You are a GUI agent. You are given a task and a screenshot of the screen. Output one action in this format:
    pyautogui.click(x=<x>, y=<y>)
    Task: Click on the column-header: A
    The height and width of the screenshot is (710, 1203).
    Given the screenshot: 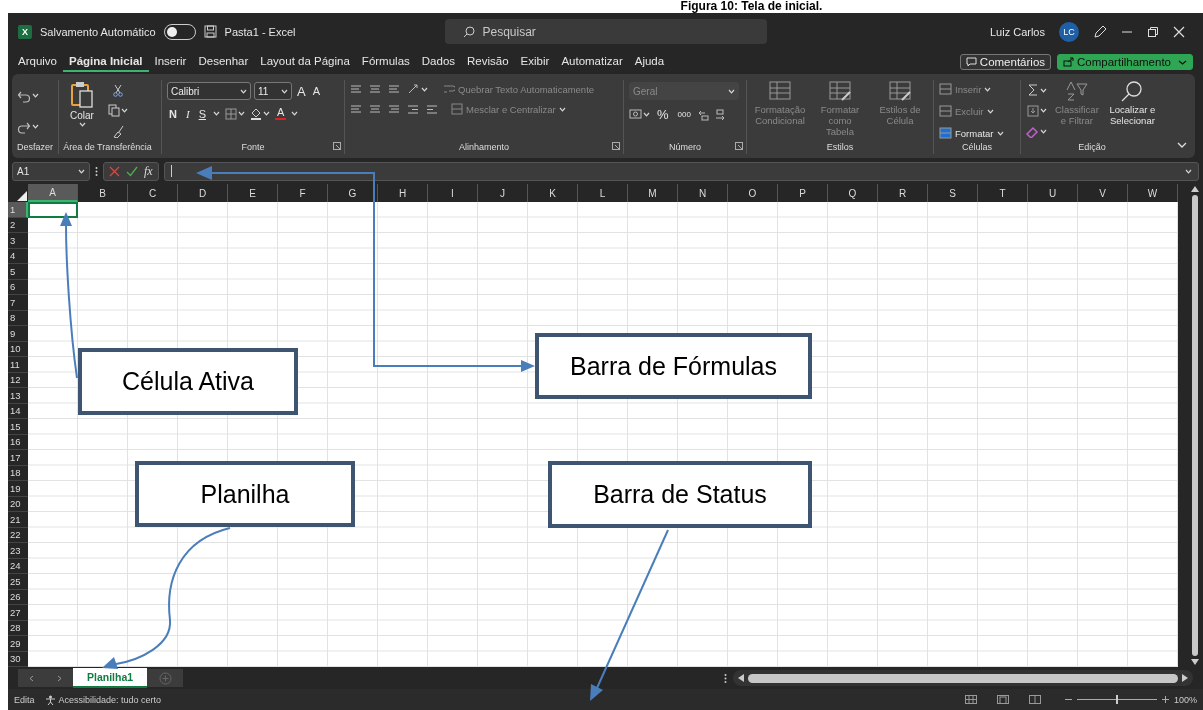 What is the action you would take?
    pyautogui.click(x=53, y=193)
    